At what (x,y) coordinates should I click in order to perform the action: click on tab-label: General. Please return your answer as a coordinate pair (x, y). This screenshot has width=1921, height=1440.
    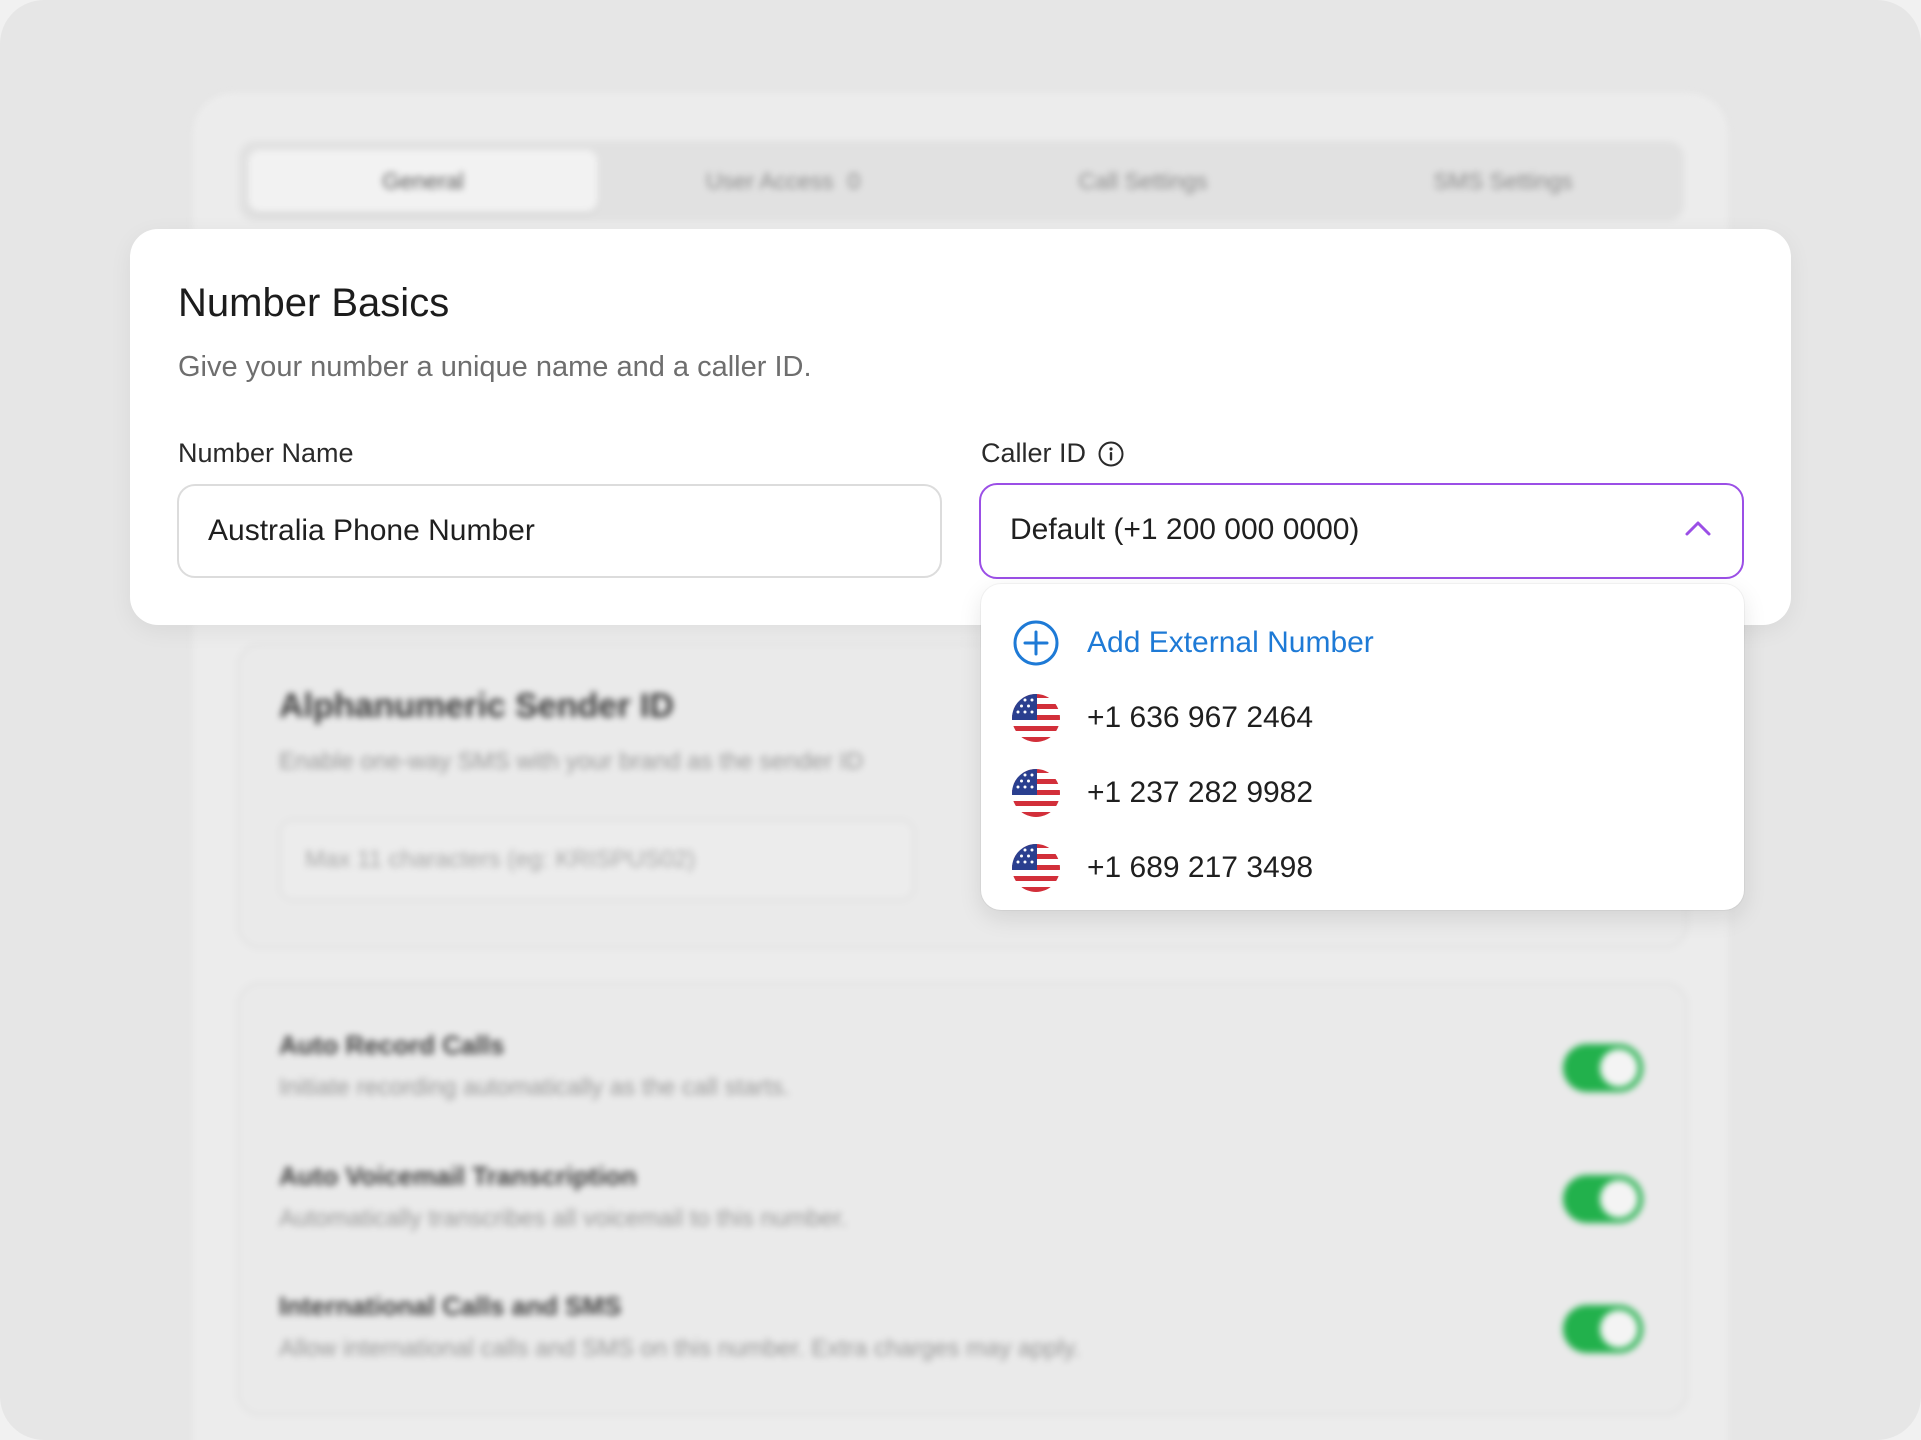
    Looking at the image, I should click on (423, 181).